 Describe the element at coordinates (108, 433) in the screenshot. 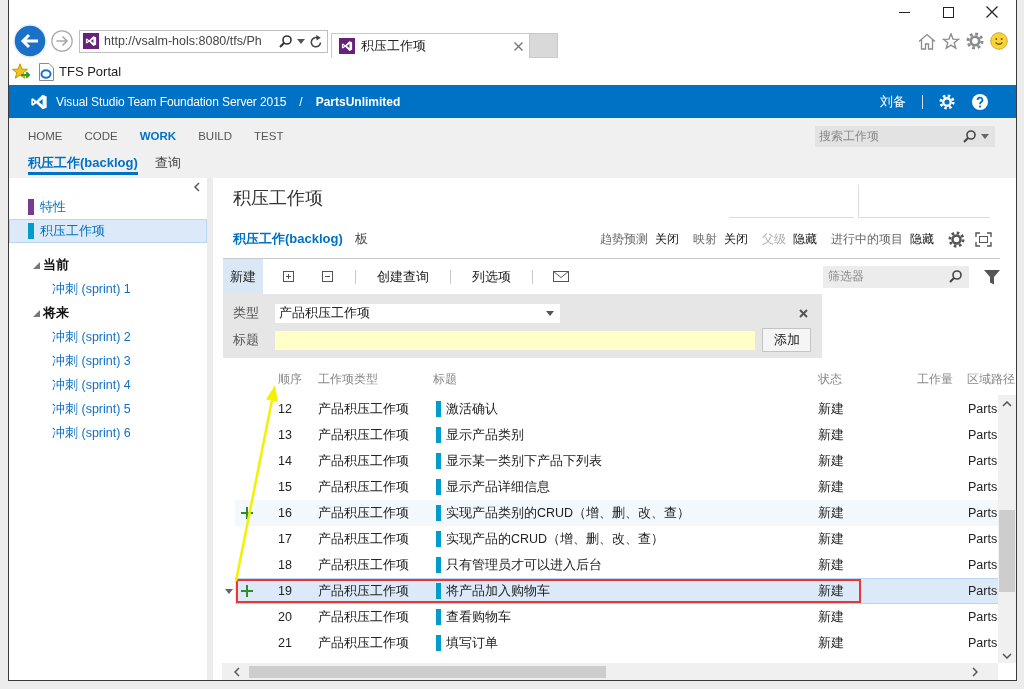

I see `sprint-link: 冲刺 (sprint) 6` at that location.